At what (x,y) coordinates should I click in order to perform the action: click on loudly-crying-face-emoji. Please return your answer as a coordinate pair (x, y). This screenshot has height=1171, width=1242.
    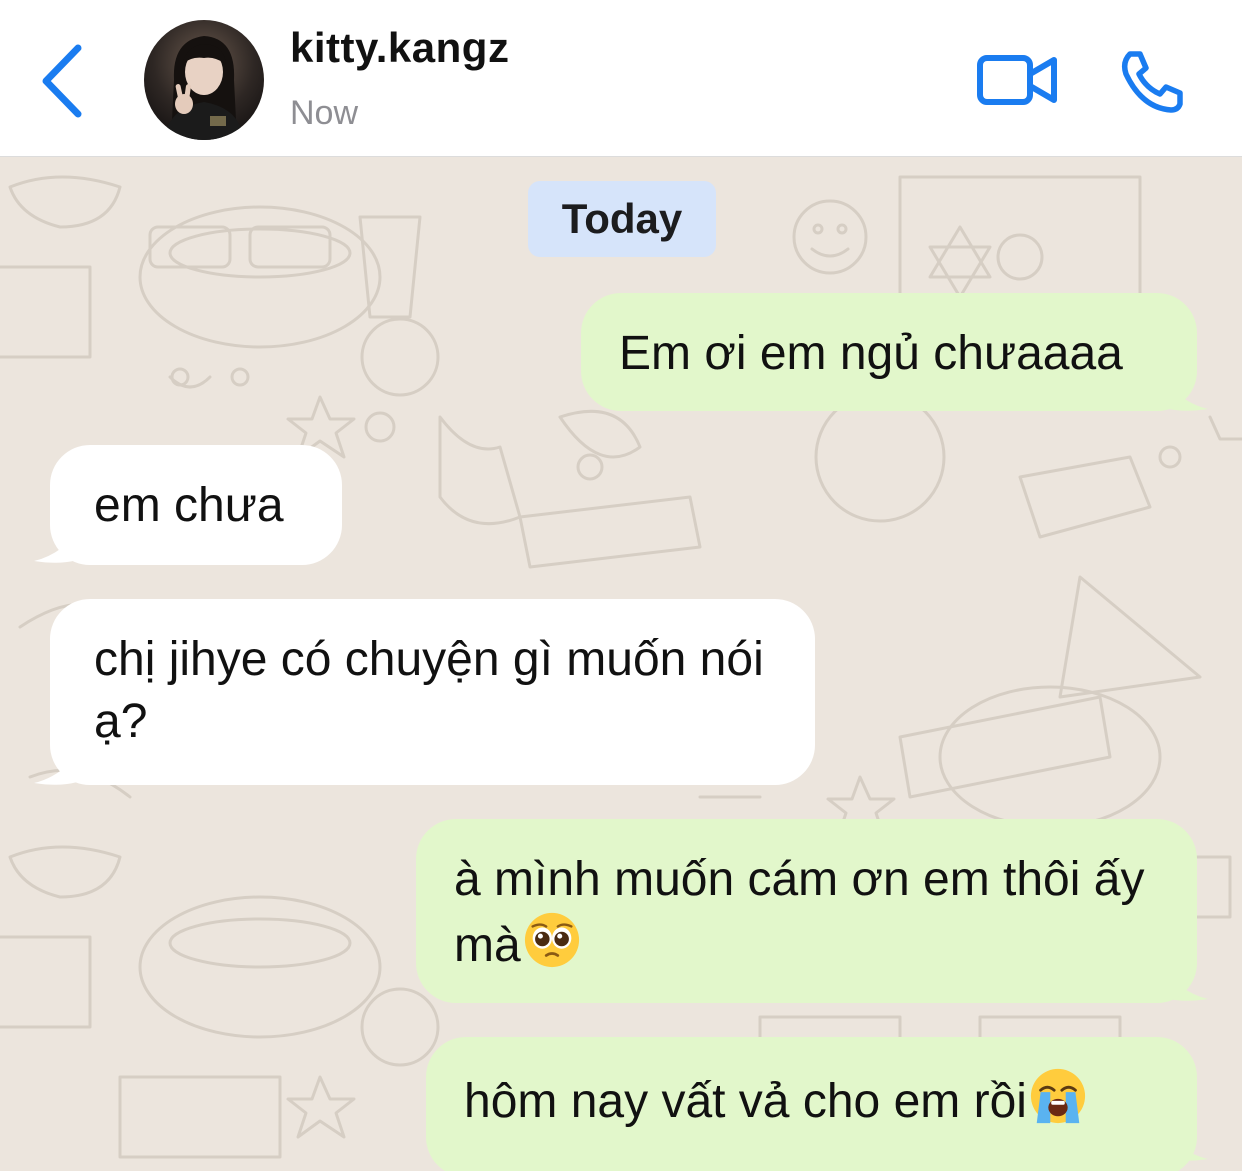
    Looking at the image, I should click on (1057, 1096).